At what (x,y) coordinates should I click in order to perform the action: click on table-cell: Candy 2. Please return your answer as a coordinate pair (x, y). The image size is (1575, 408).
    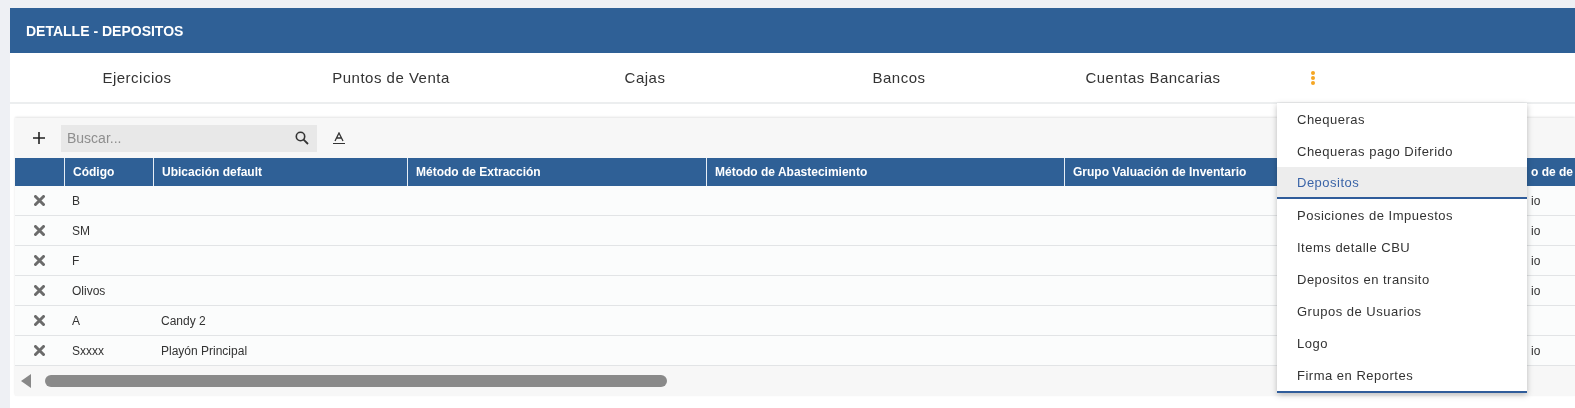
    Looking at the image, I should click on (183, 320).